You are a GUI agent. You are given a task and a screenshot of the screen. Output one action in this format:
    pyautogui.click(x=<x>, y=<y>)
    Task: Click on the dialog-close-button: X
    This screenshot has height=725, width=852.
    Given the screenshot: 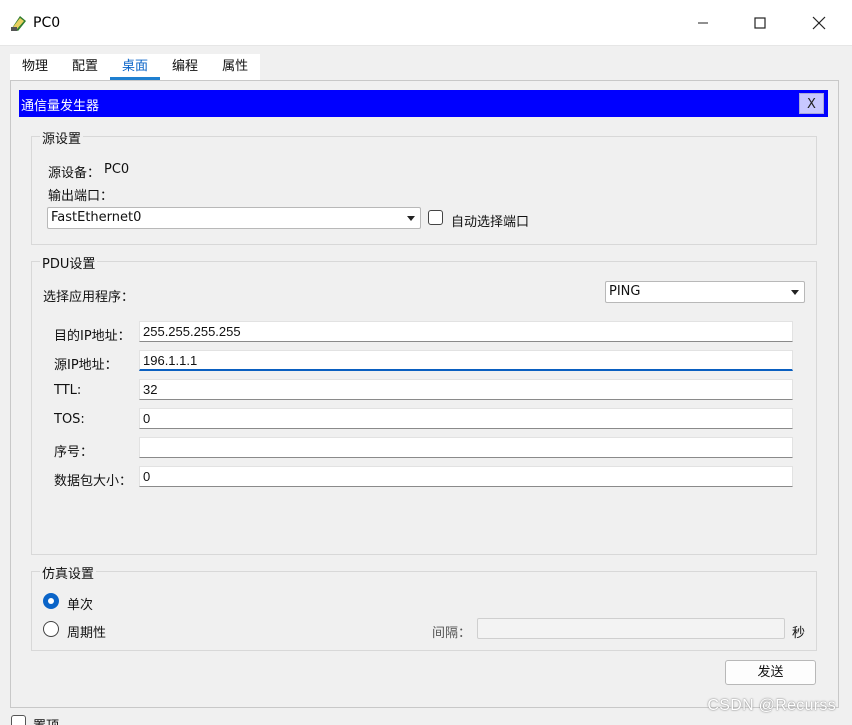 What is the action you would take?
    pyautogui.click(x=811, y=103)
    